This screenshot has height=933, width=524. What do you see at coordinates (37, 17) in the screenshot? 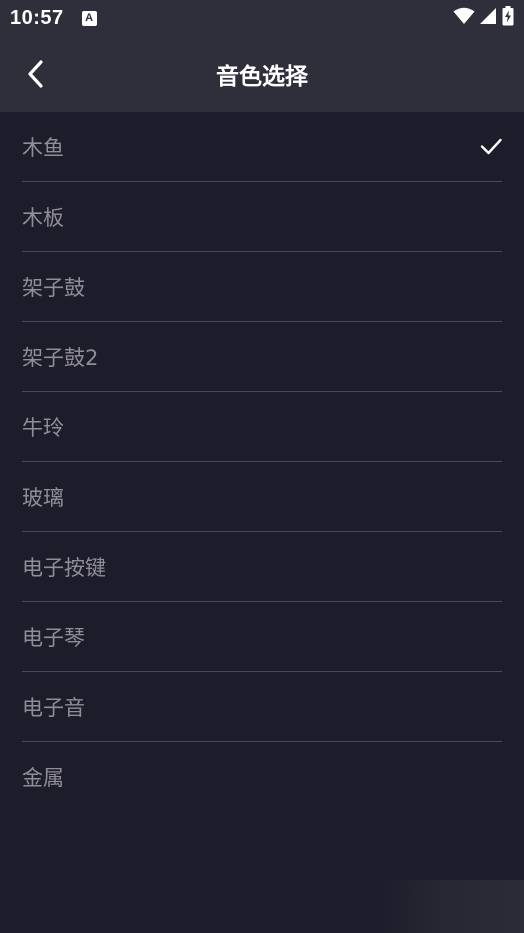
I see `status-time: 10:57` at bounding box center [37, 17].